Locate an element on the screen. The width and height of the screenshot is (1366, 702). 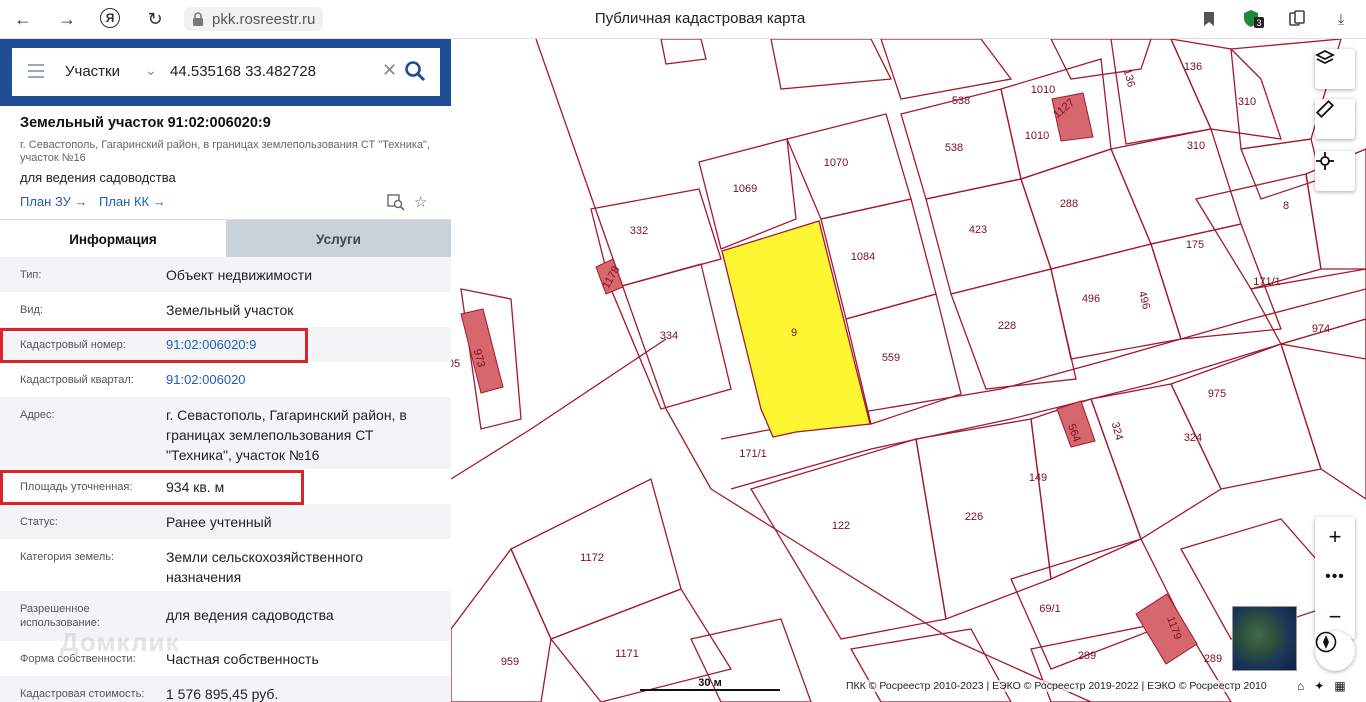
ruler-icon is located at coordinates (1335, 119).